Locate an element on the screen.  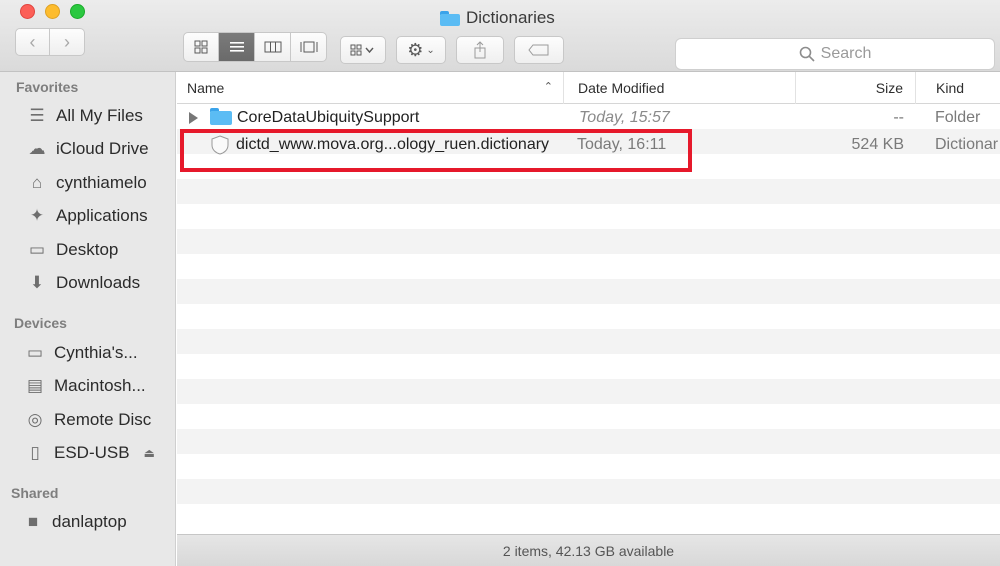
columns-icon is located at coordinates (272, 47).